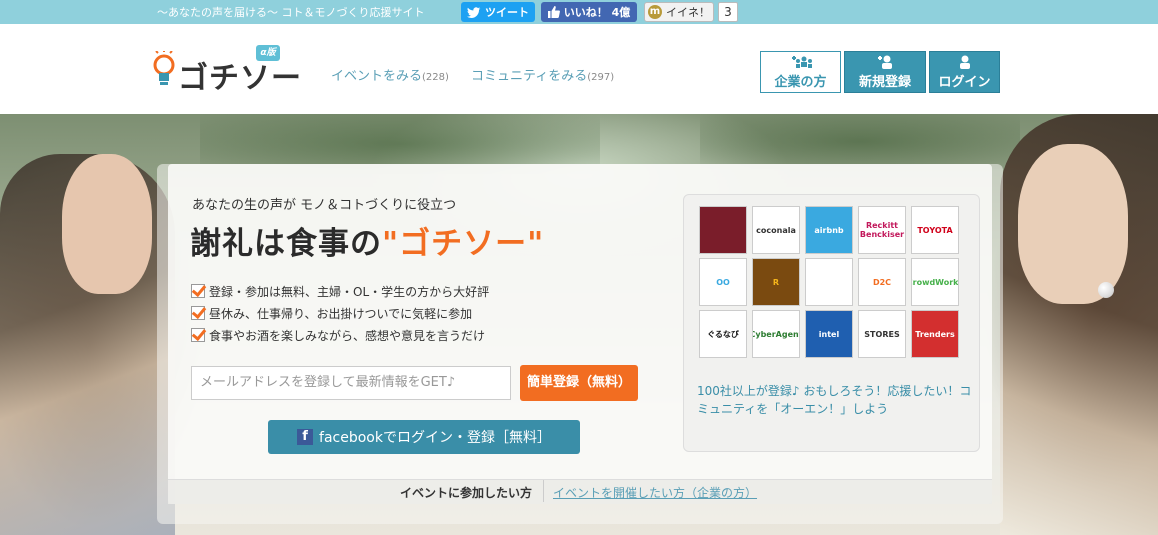  Describe the element at coordinates (529, 76) in the screenshot. I see `nav-communities-label: コミュニティをみる` at that location.